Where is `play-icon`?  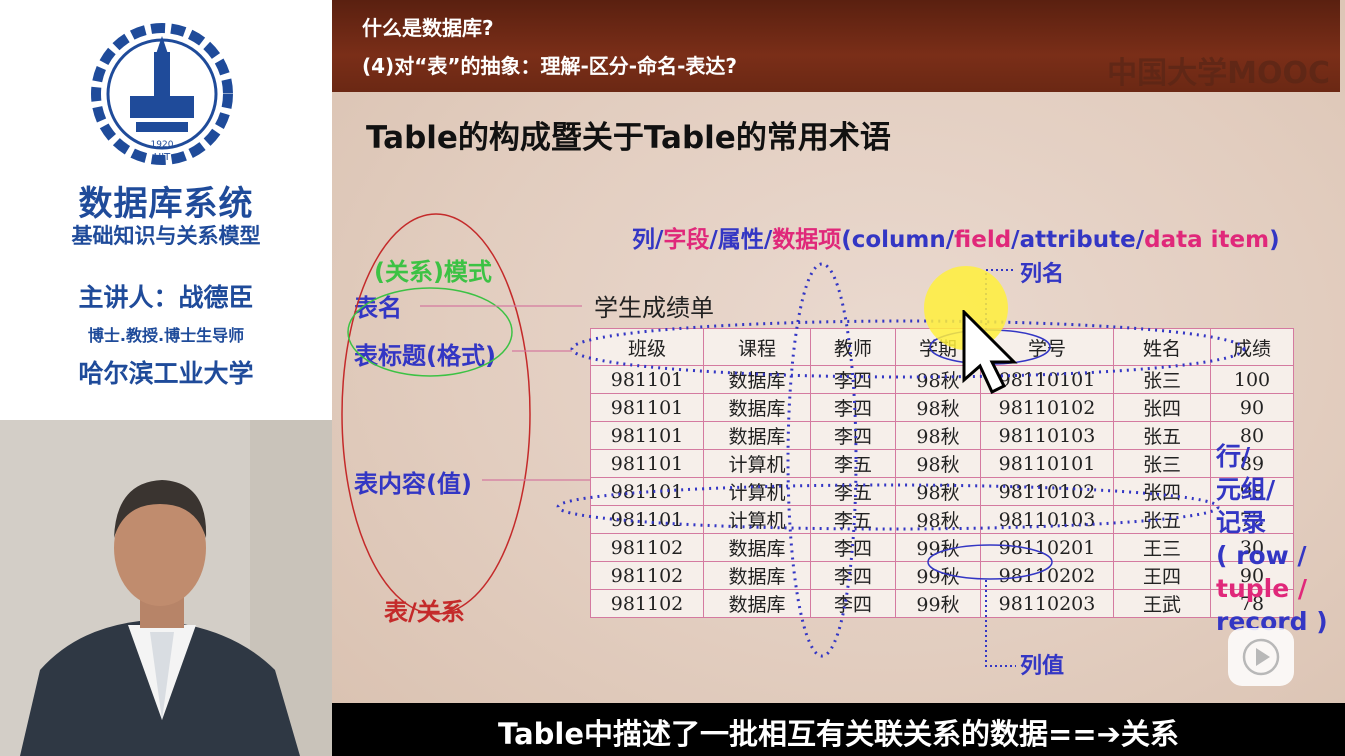
play-icon is located at coordinates (1261, 657).